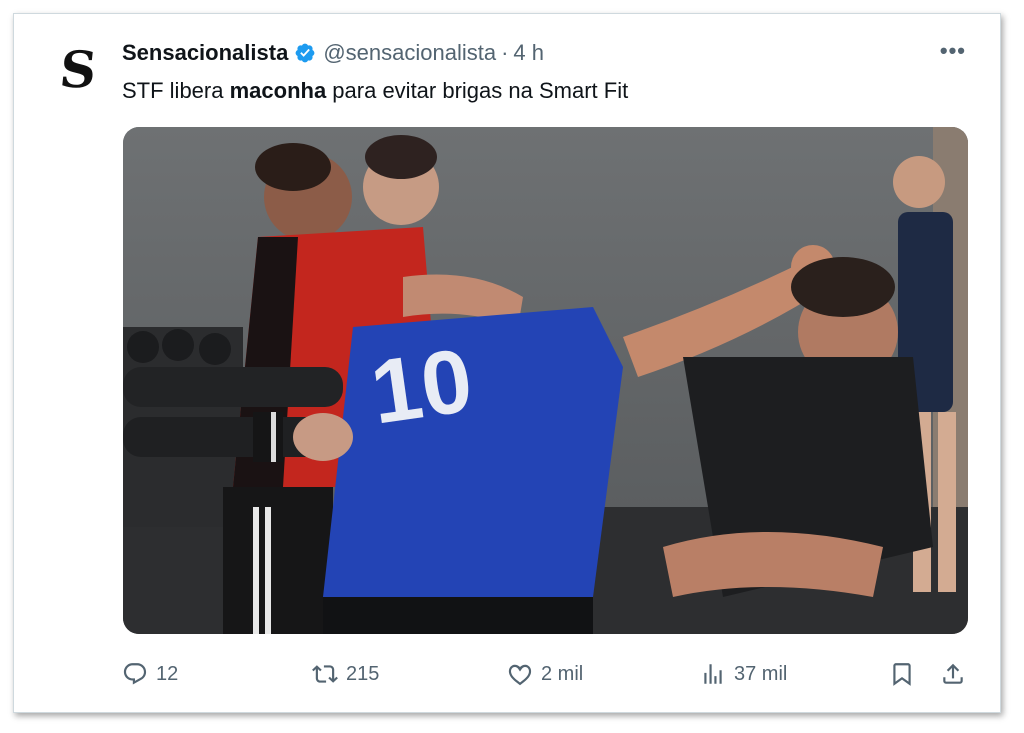 This screenshot has width=1024, height=733. I want to click on like-count: 2 mil, so click(562, 673).